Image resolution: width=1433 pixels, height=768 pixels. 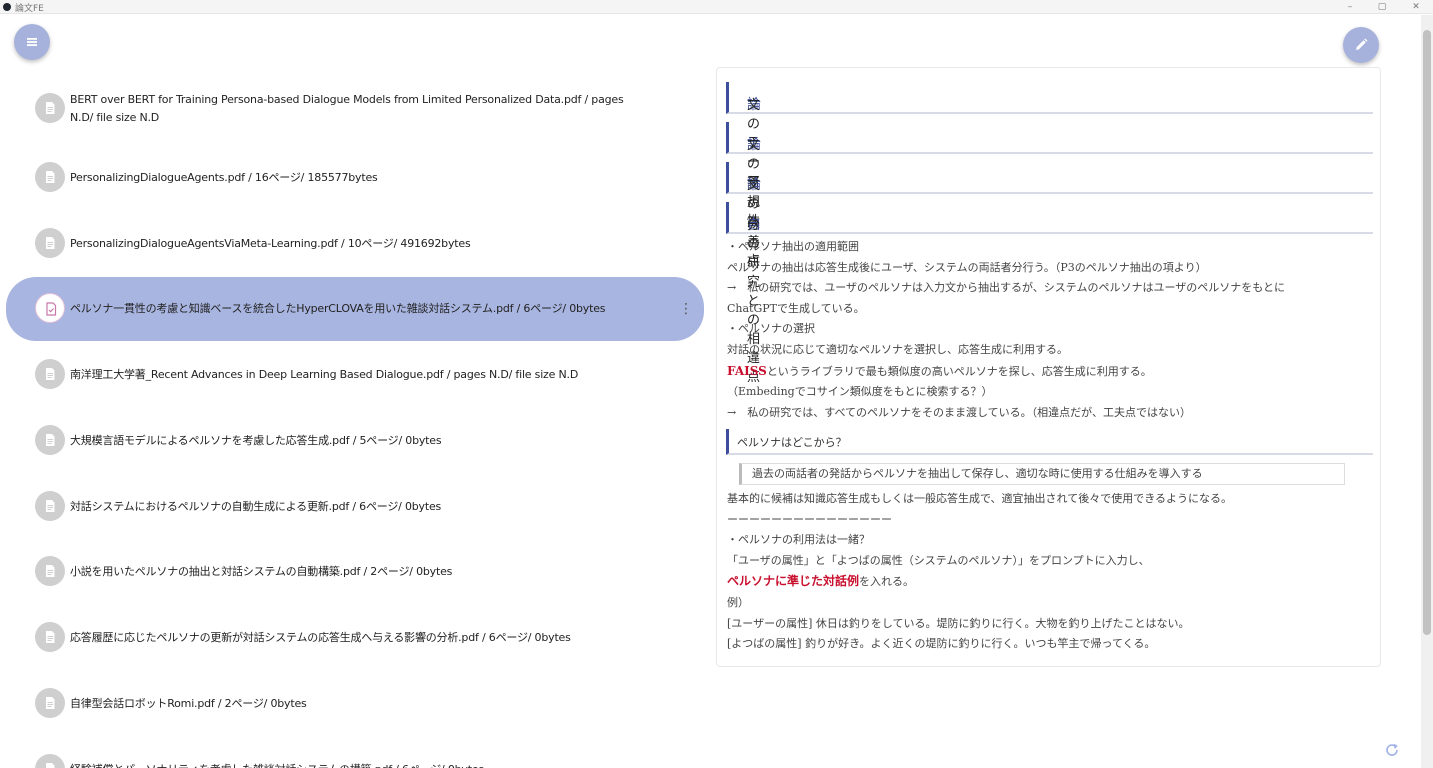 I want to click on note-line: （Embedingでコサイン類似度をもとに検索する？）, so click(x=860, y=392).